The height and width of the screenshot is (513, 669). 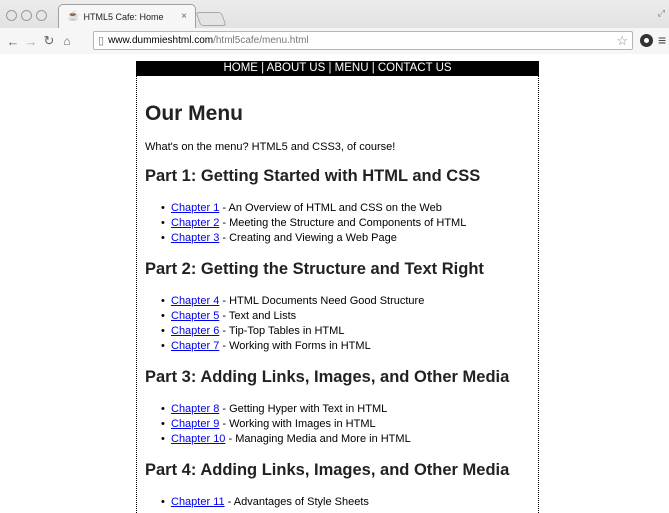 What do you see at coordinates (646, 40) in the screenshot?
I see `extension-icon` at bounding box center [646, 40].